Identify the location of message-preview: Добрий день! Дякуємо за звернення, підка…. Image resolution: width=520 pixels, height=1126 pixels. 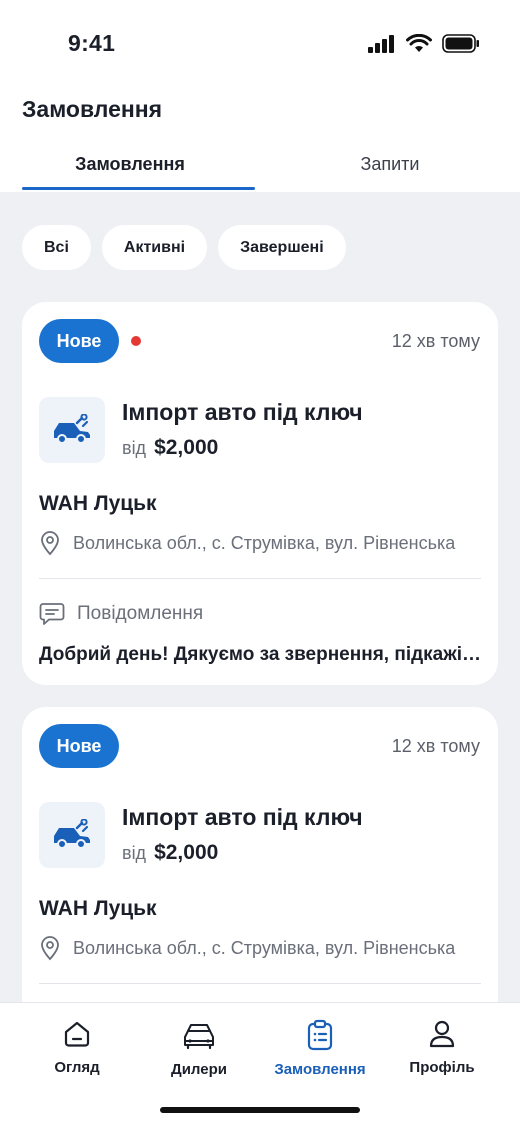
(260, 654).